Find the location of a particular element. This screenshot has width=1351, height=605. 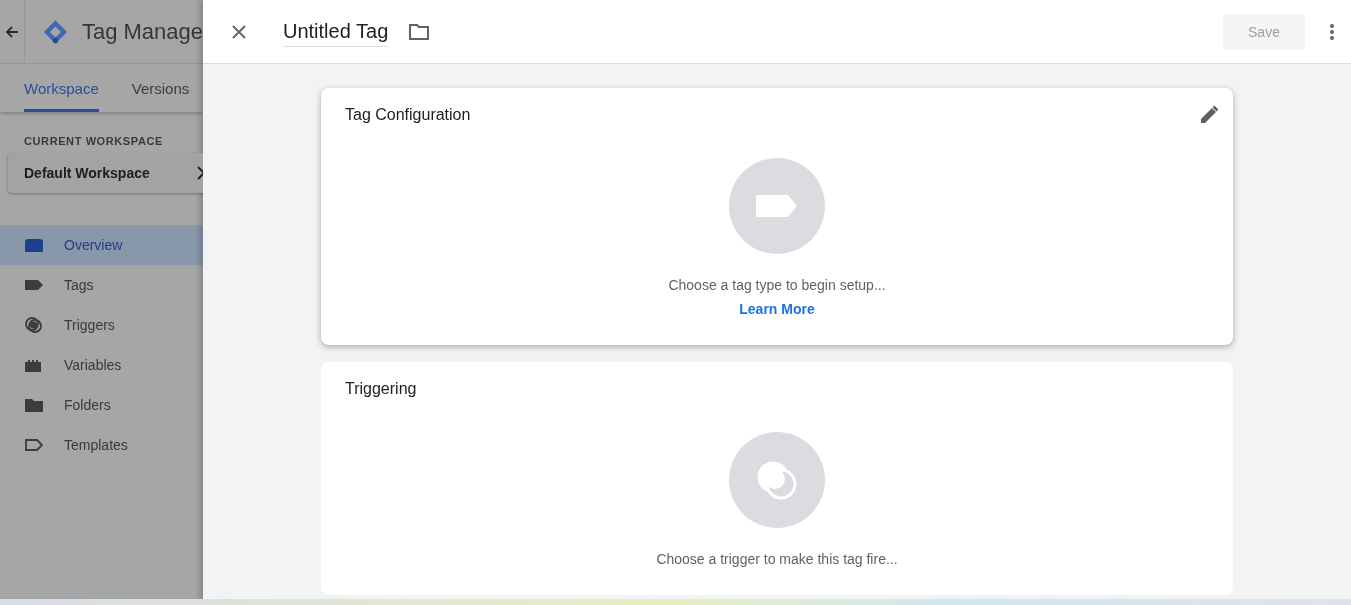

chevron-icon is located at coordinates (199, 173).